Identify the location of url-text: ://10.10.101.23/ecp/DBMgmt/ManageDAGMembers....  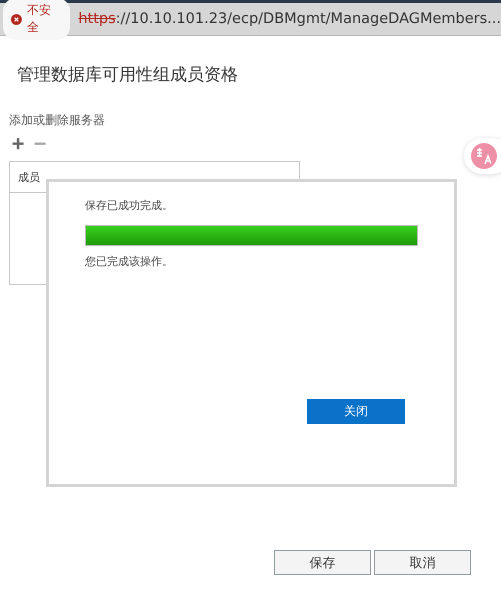
(308, 19).